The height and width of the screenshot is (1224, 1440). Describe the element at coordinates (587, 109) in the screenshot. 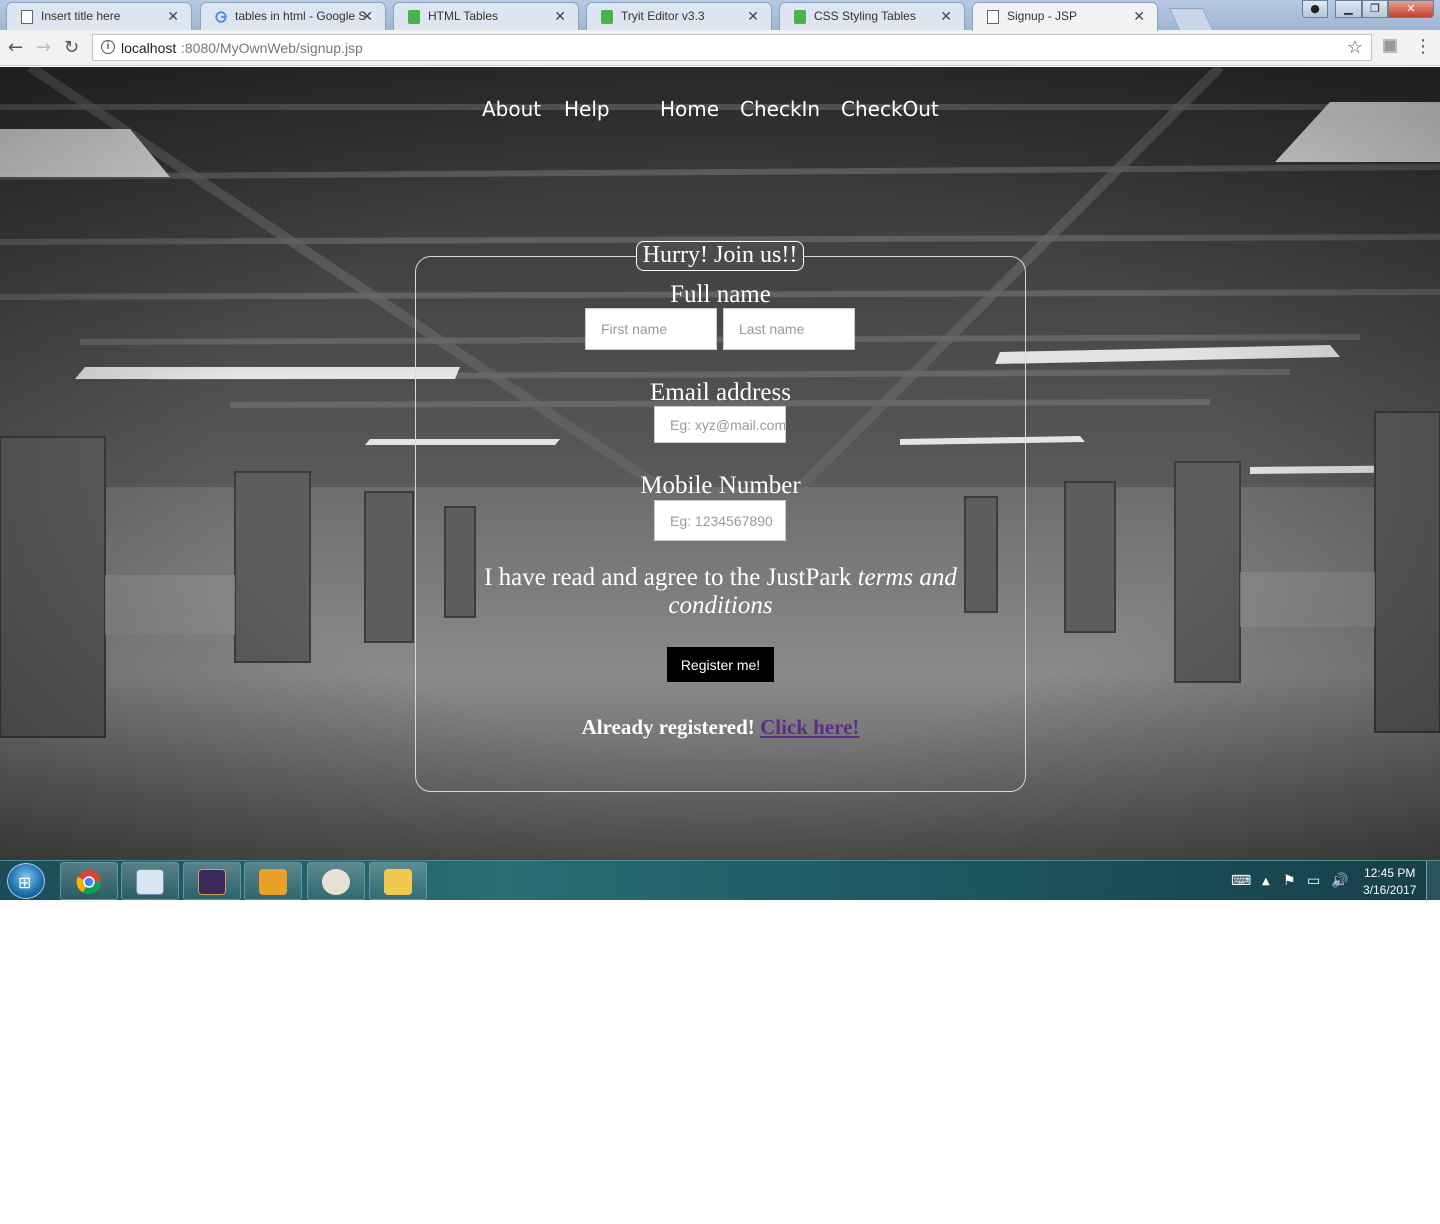

I see `nav-help-link: Help` at that location.